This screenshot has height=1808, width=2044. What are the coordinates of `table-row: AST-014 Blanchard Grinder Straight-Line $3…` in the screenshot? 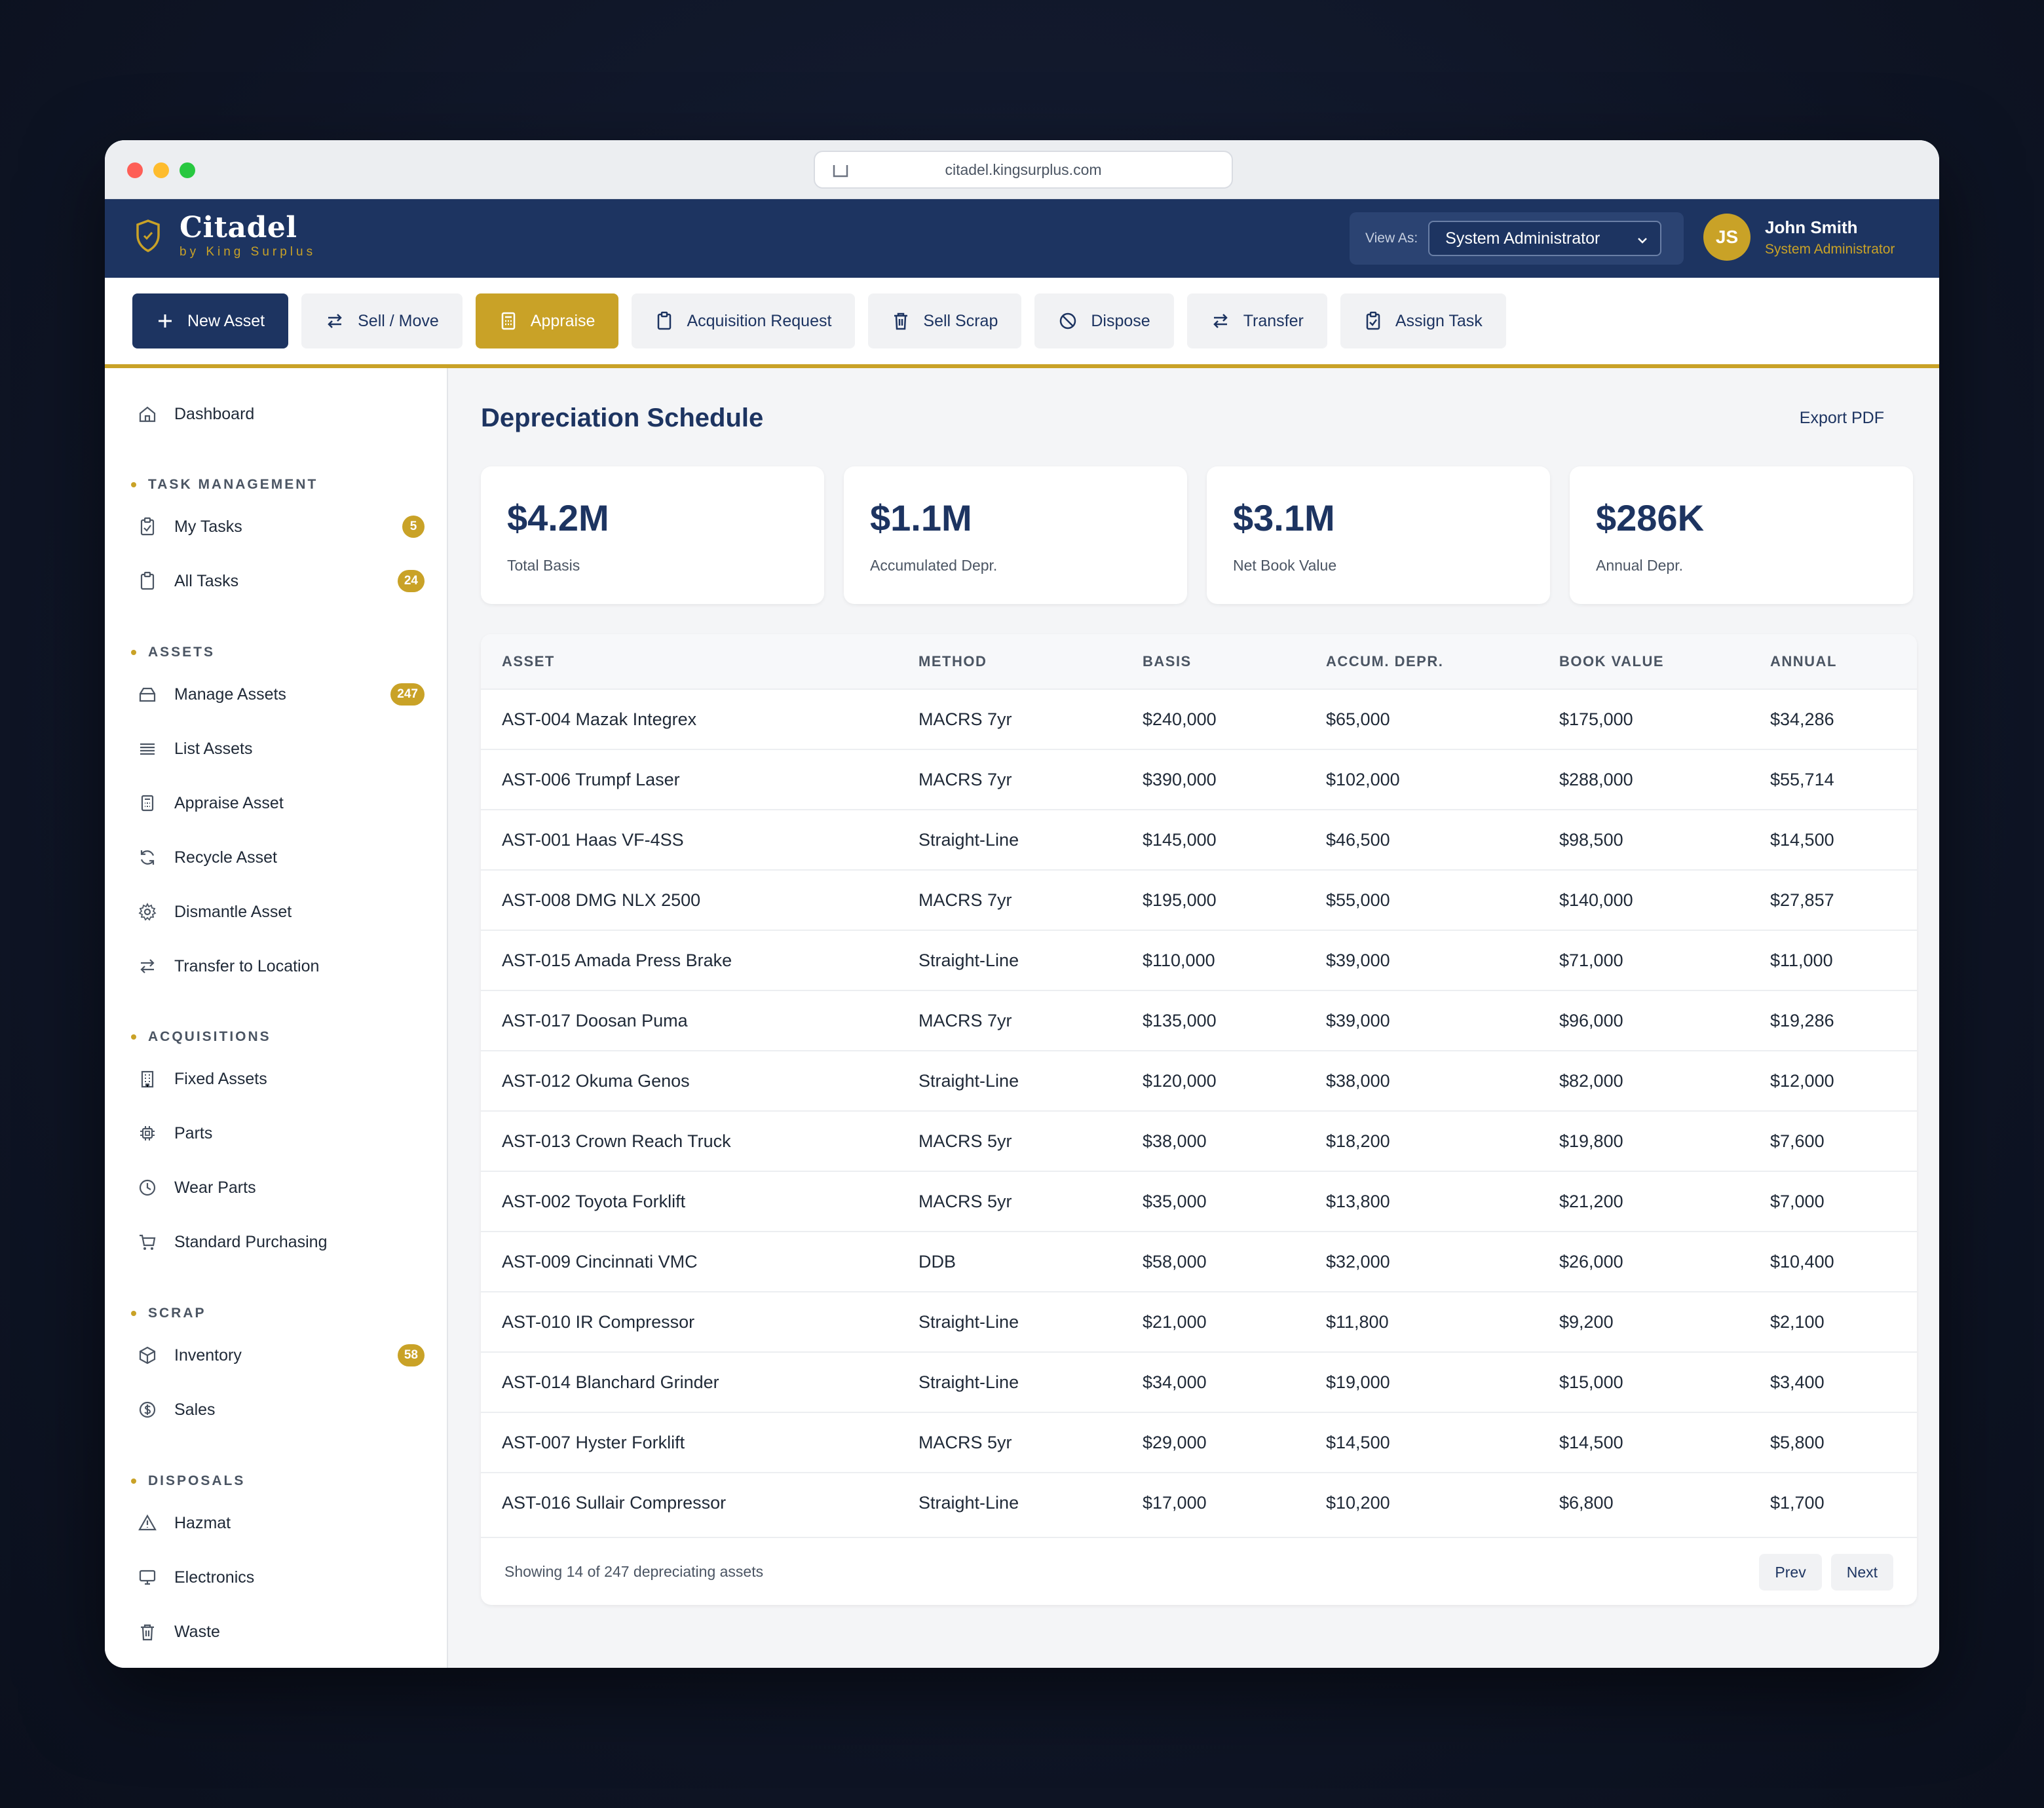 It's located at (1199, 1382).